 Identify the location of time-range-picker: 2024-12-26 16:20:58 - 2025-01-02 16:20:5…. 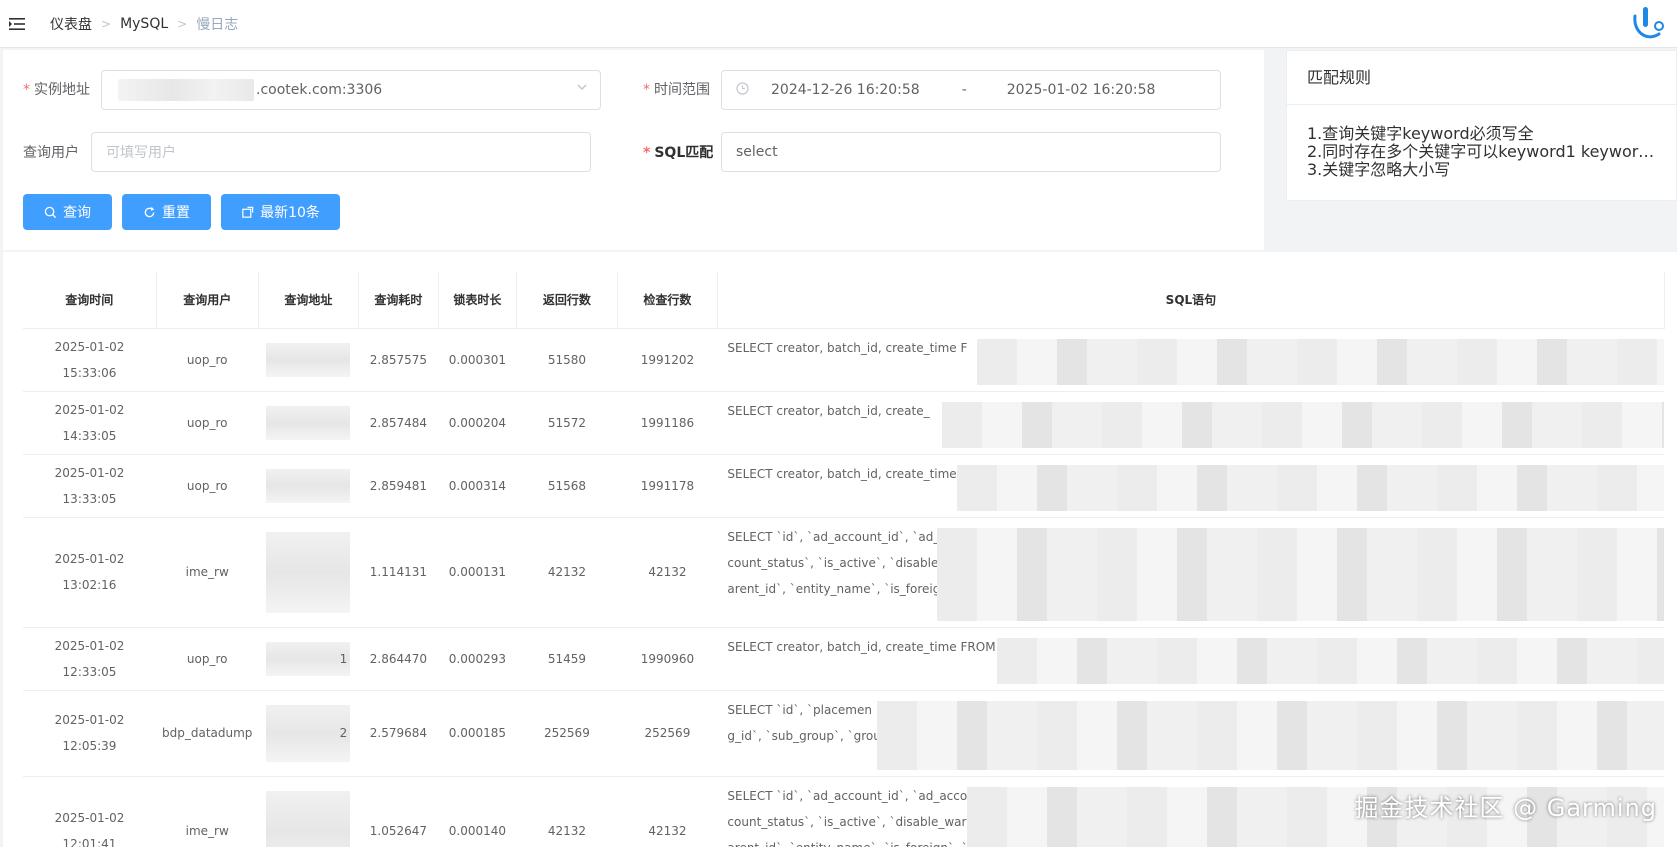
(971, 90).